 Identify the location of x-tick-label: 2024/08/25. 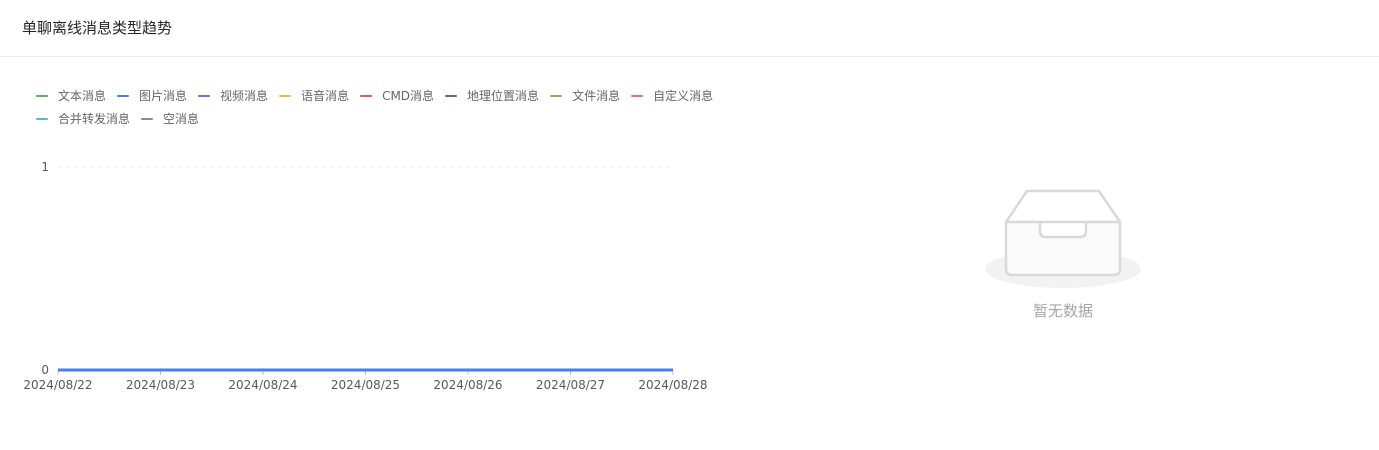
(365, 385).